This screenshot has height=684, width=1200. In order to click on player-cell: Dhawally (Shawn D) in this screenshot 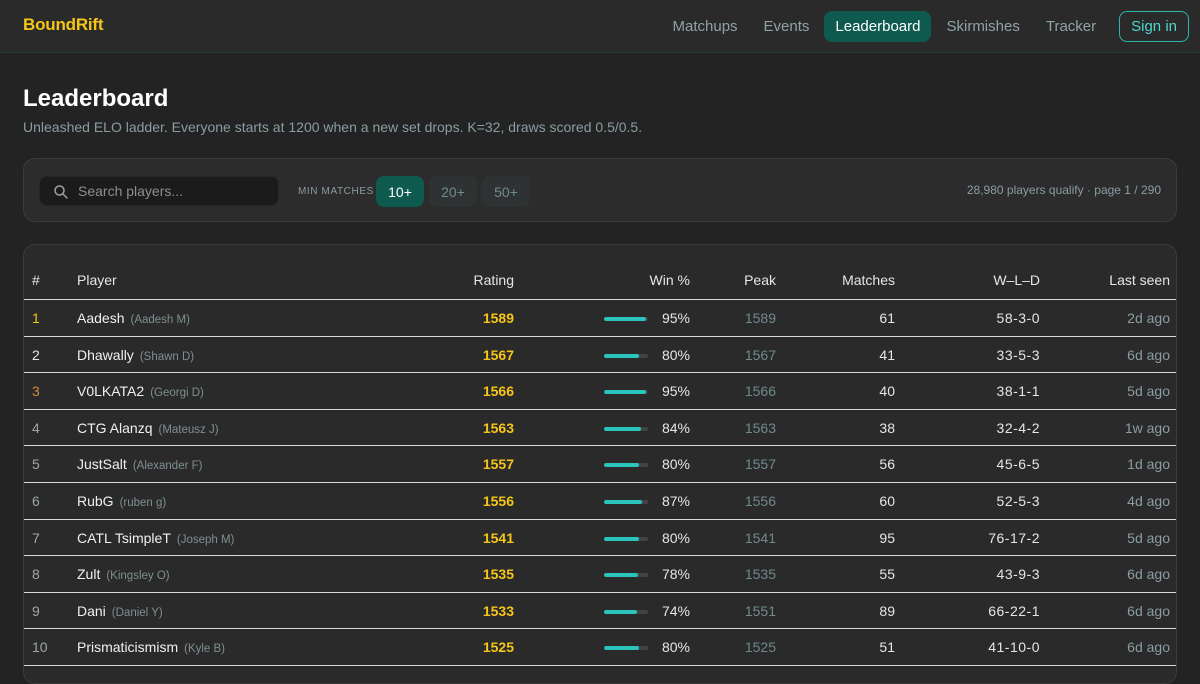, I will do `click(135, 355)`.